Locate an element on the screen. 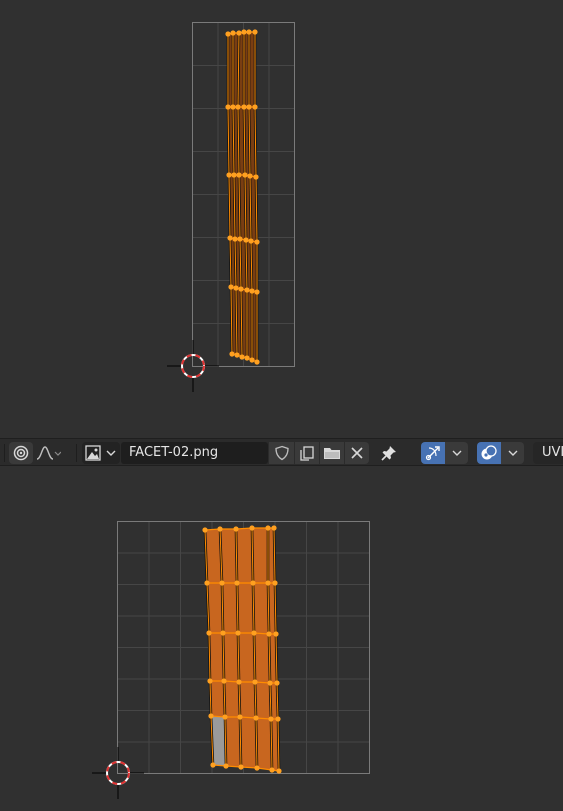 Image resolution: width=563 pixels, height=811 pixels. fake-user-button is located at coordinates (281, 453).